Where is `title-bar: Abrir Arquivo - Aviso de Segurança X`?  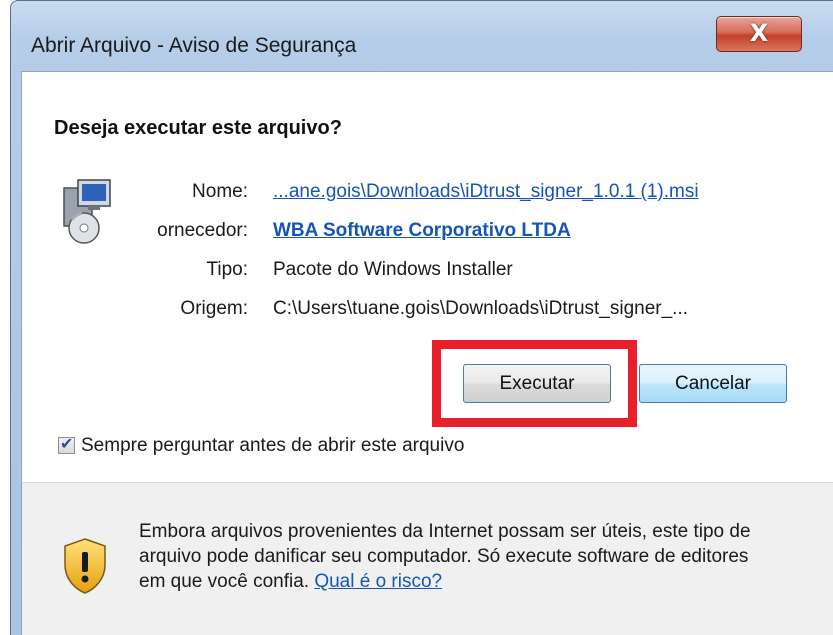 title-bar: Abrir Arquivo - Aviso de Segurança X is located at coordinates (422, 33).